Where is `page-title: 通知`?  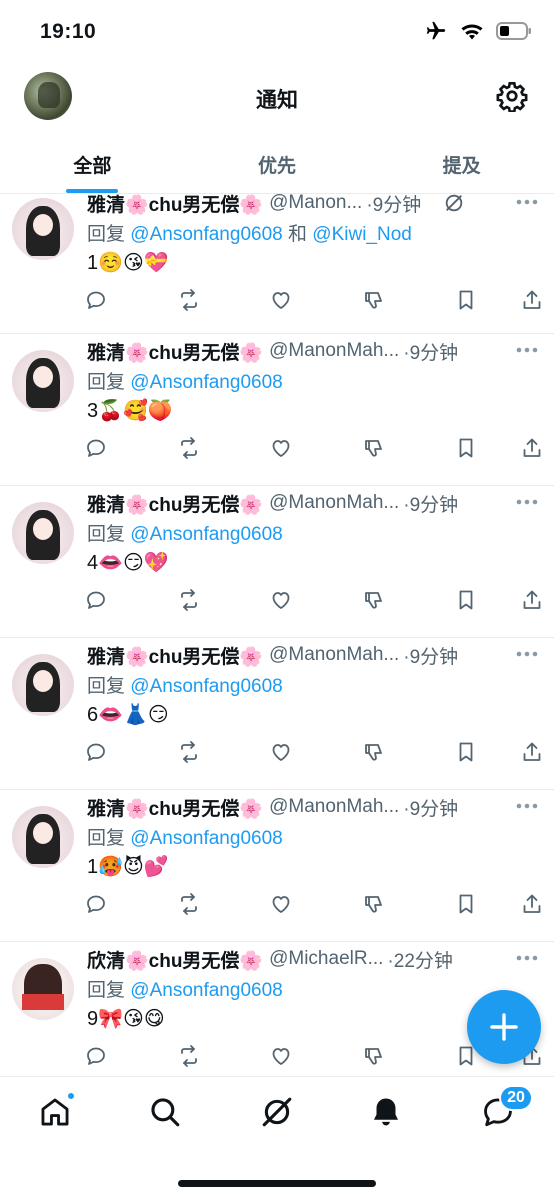
page-title: 通知 is located at coordinates (277, 100).